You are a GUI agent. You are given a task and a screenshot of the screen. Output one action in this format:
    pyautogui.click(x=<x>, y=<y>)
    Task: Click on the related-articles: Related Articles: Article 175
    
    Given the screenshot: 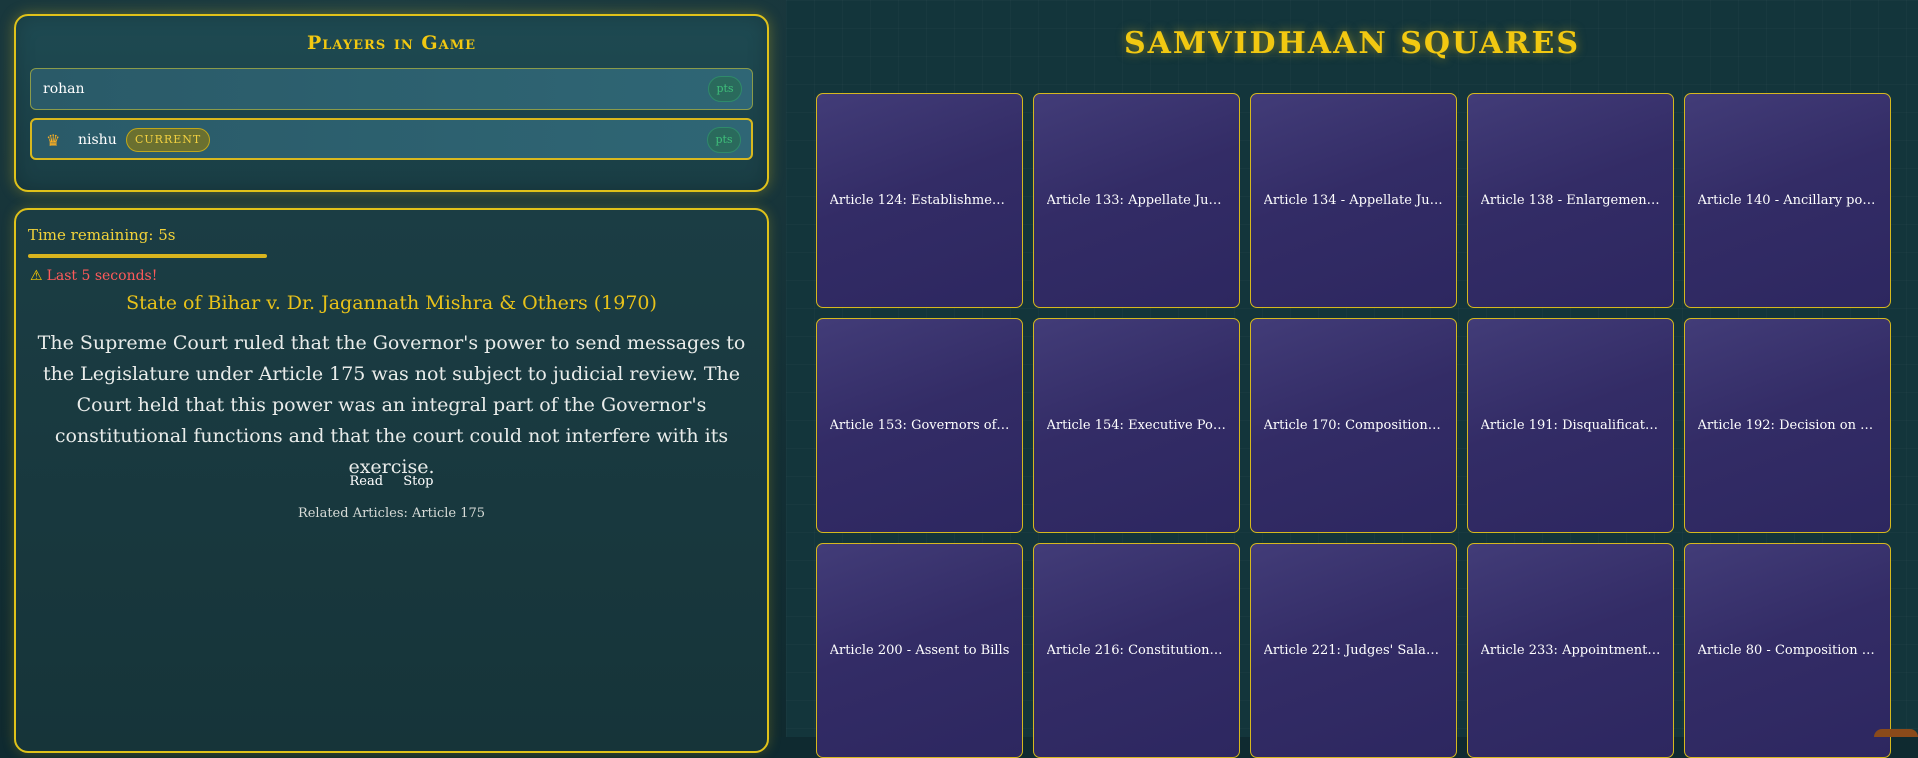 What is the action you would take?
    pyautogui.click(x=391, y=513)
    